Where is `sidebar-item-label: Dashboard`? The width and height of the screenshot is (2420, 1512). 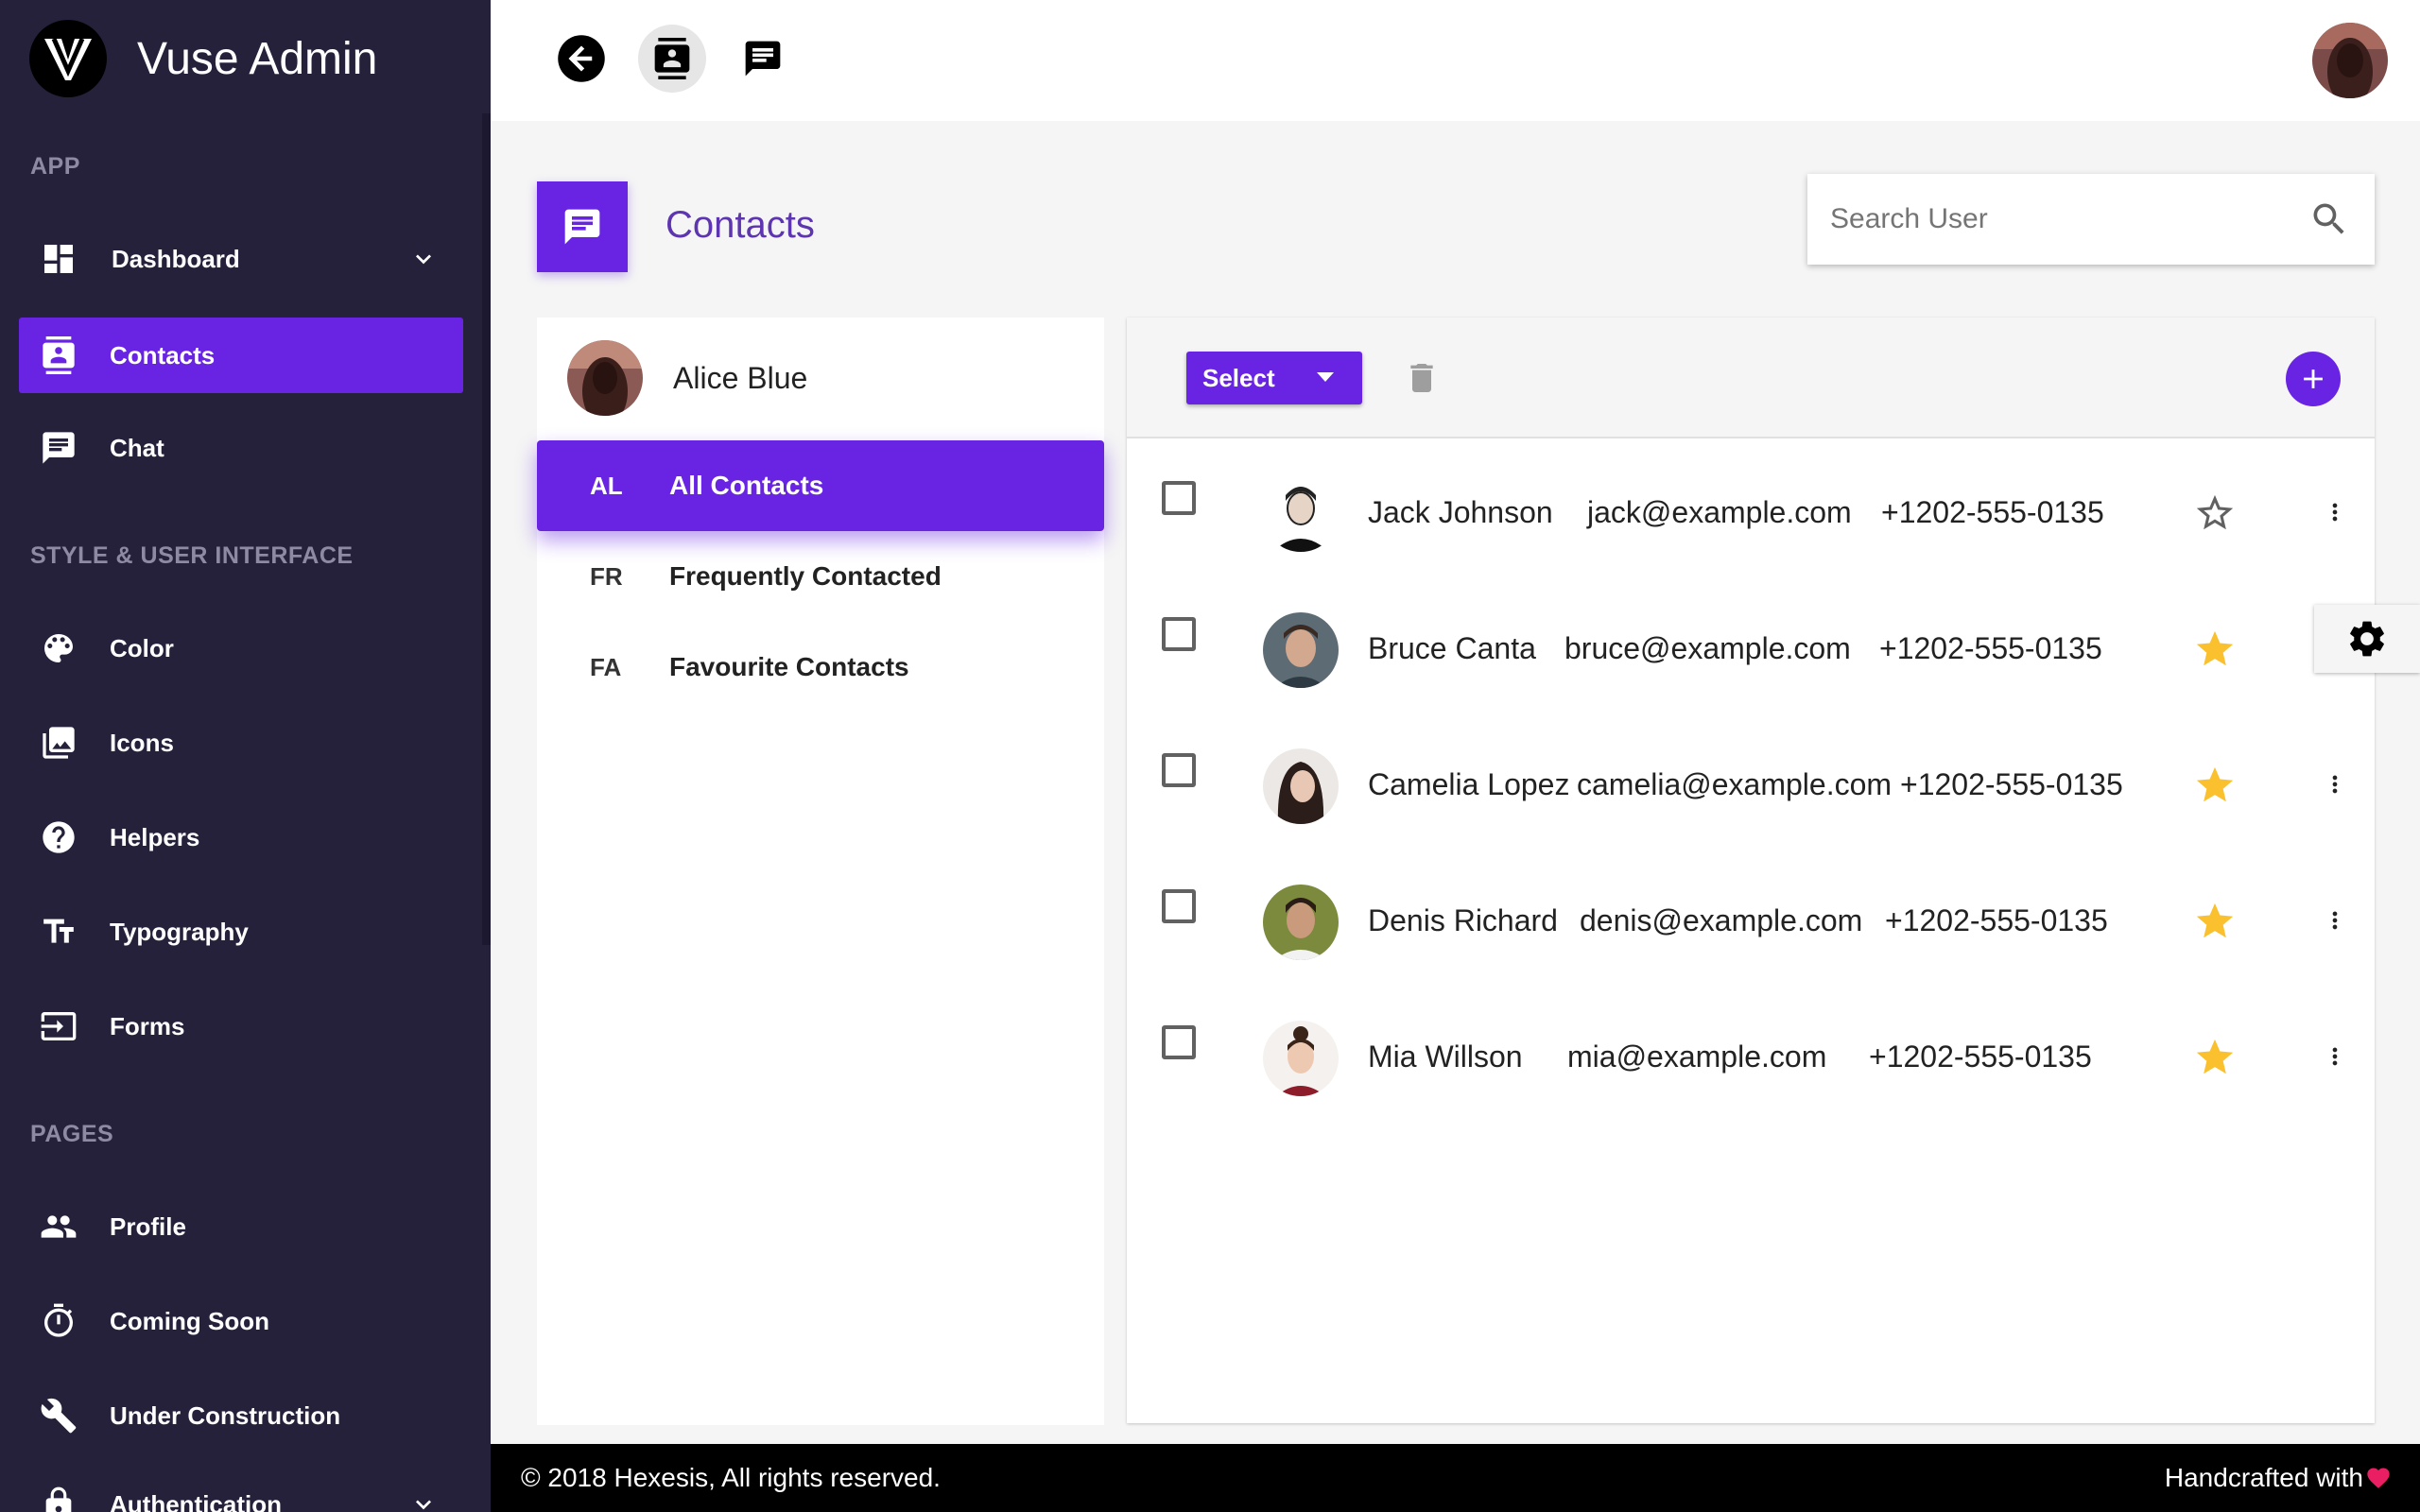 sidebar-item-label: Dashboard is located at coordinates (176, 258).